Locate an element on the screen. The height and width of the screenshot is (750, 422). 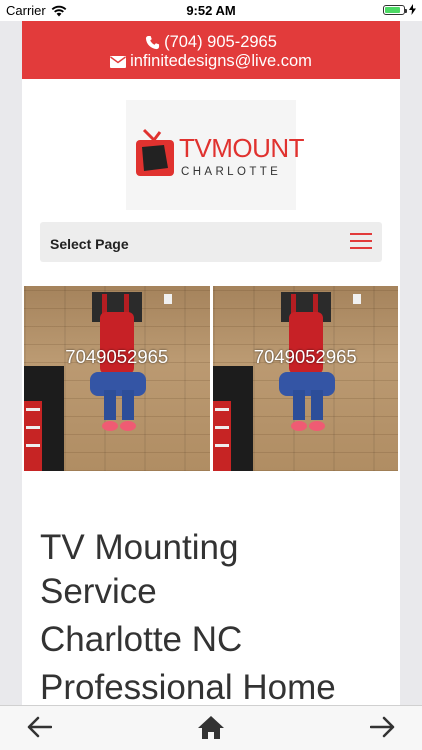
charging-bolt-icon is located at coordinates (412, 9).